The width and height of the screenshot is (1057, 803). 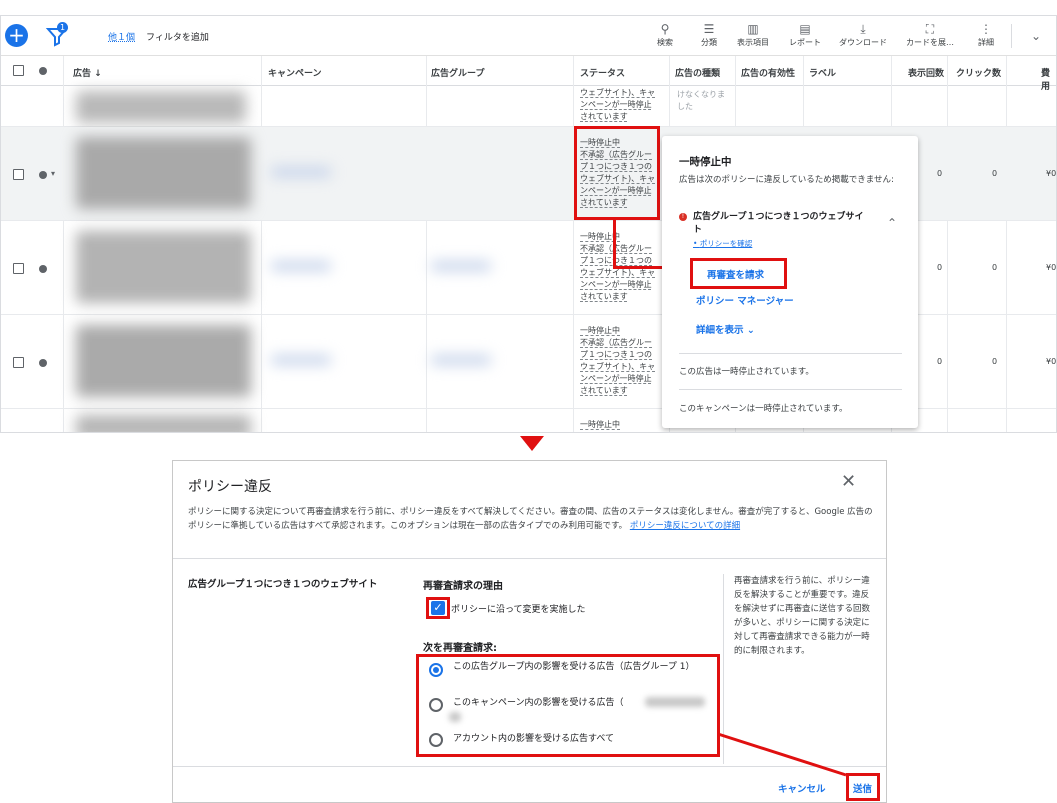 I want to click on add-filter-button: フィルタを追加, so click(x=177, y=36).